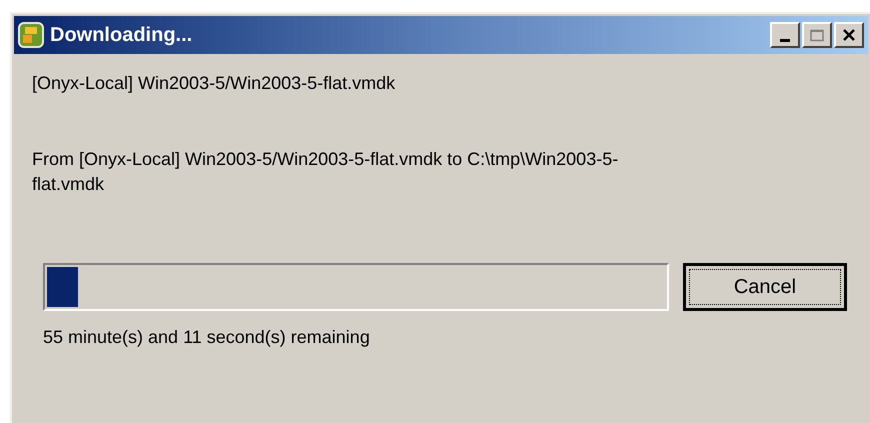  I want to click on minimize-button, so click(785, 35).